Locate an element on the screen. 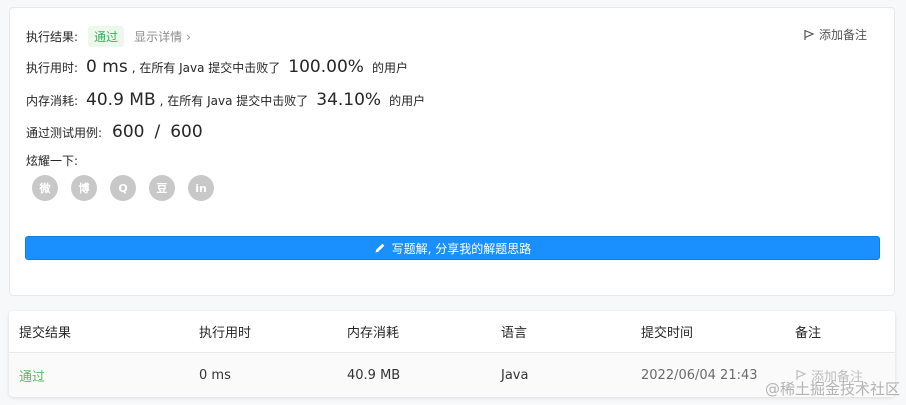  testcases-total: 600 is located at coordinates (186, 132).